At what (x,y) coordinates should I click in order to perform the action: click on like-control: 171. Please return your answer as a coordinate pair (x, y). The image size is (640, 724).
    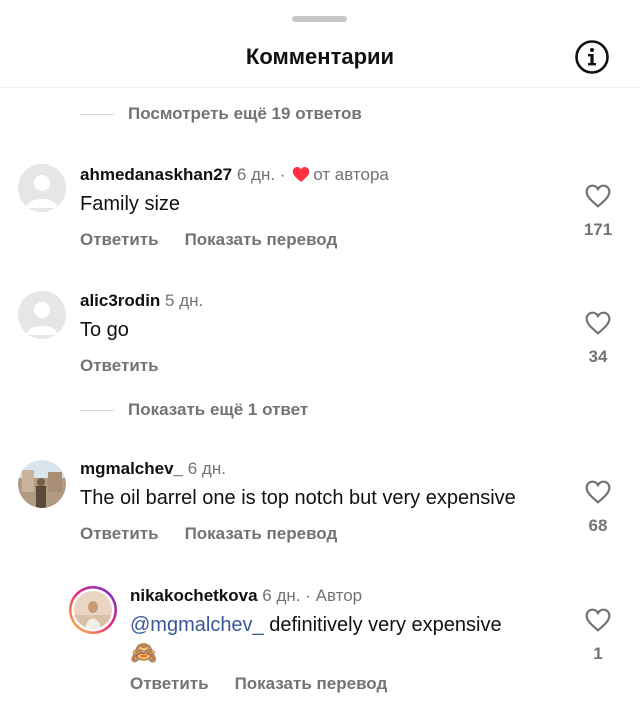
    Looking at the image, I should click on (598, 212).